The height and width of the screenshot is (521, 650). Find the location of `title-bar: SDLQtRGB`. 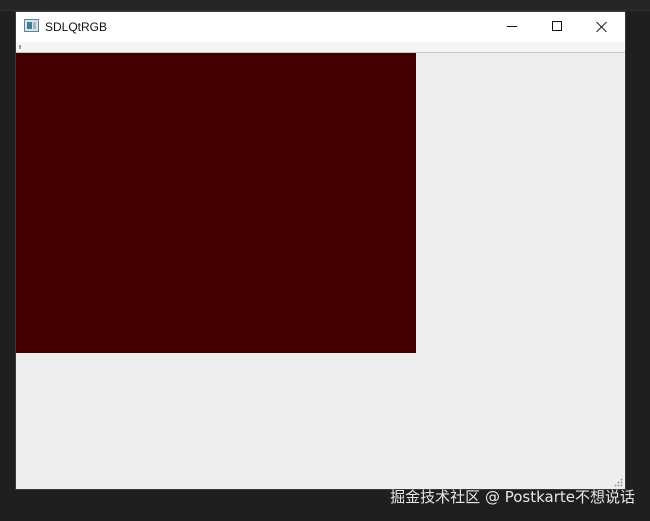

title-bar: SDLQtRGB is located at coordinates (320, 27).